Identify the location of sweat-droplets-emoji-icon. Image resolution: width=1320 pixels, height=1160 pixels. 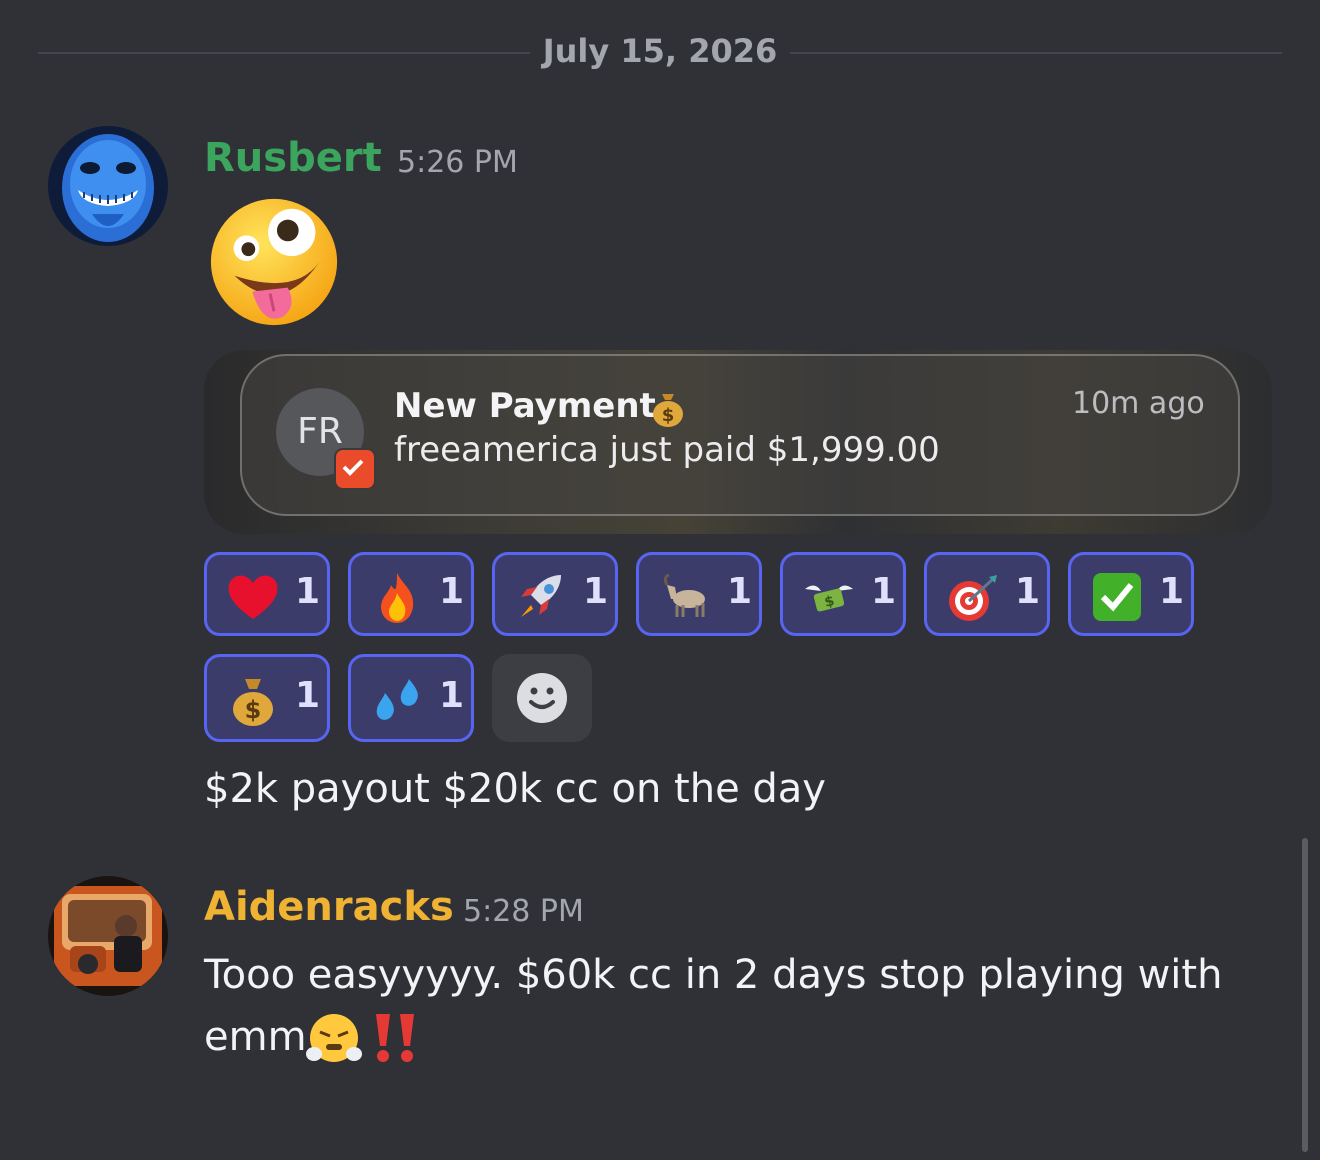
(397, 699).